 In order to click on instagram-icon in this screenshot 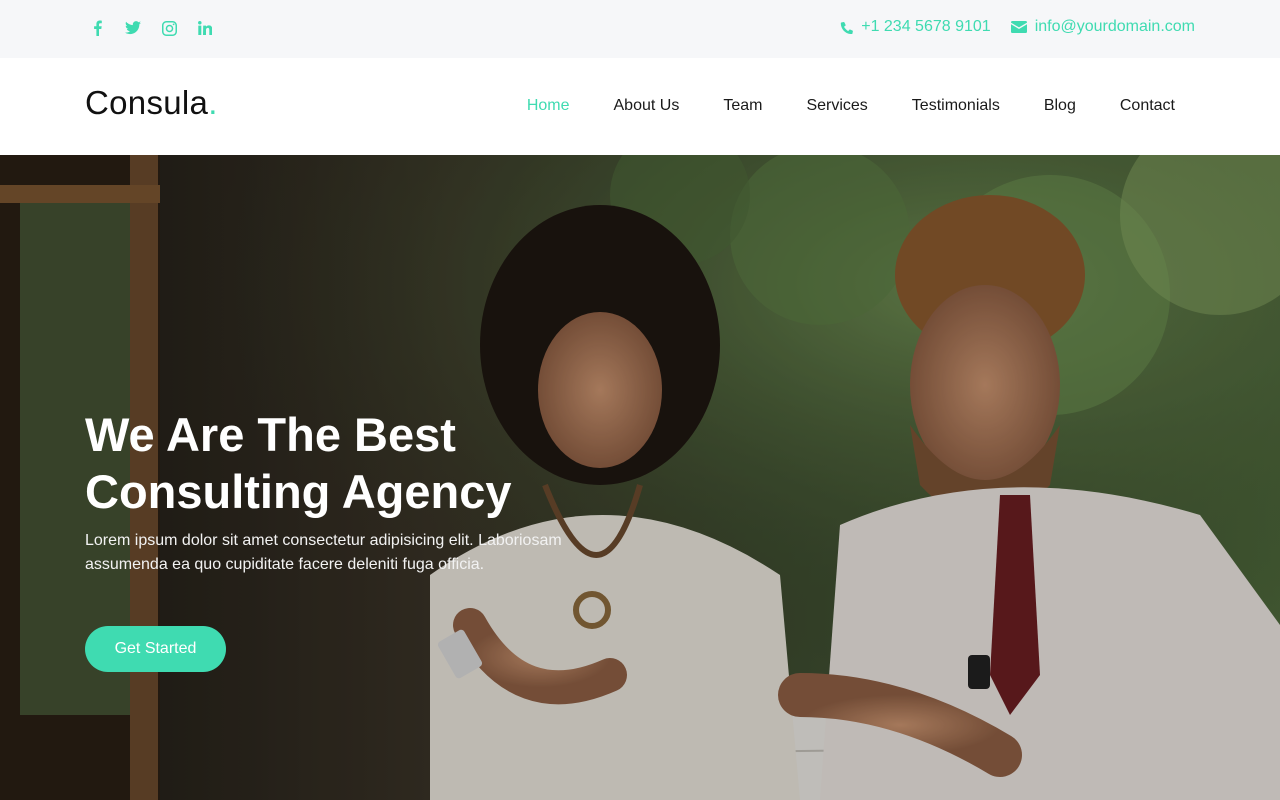, I will do `click(169, 28)`.